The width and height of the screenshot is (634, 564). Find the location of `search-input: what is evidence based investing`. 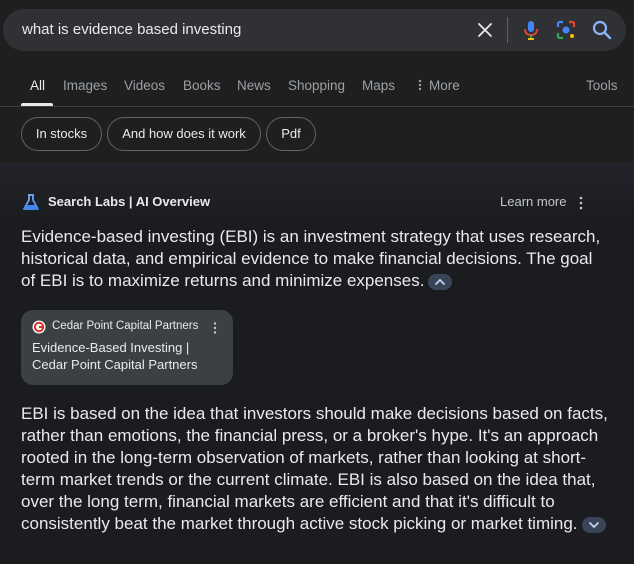

search-input: what is evidence based investing is located at coordinates (131, 29).